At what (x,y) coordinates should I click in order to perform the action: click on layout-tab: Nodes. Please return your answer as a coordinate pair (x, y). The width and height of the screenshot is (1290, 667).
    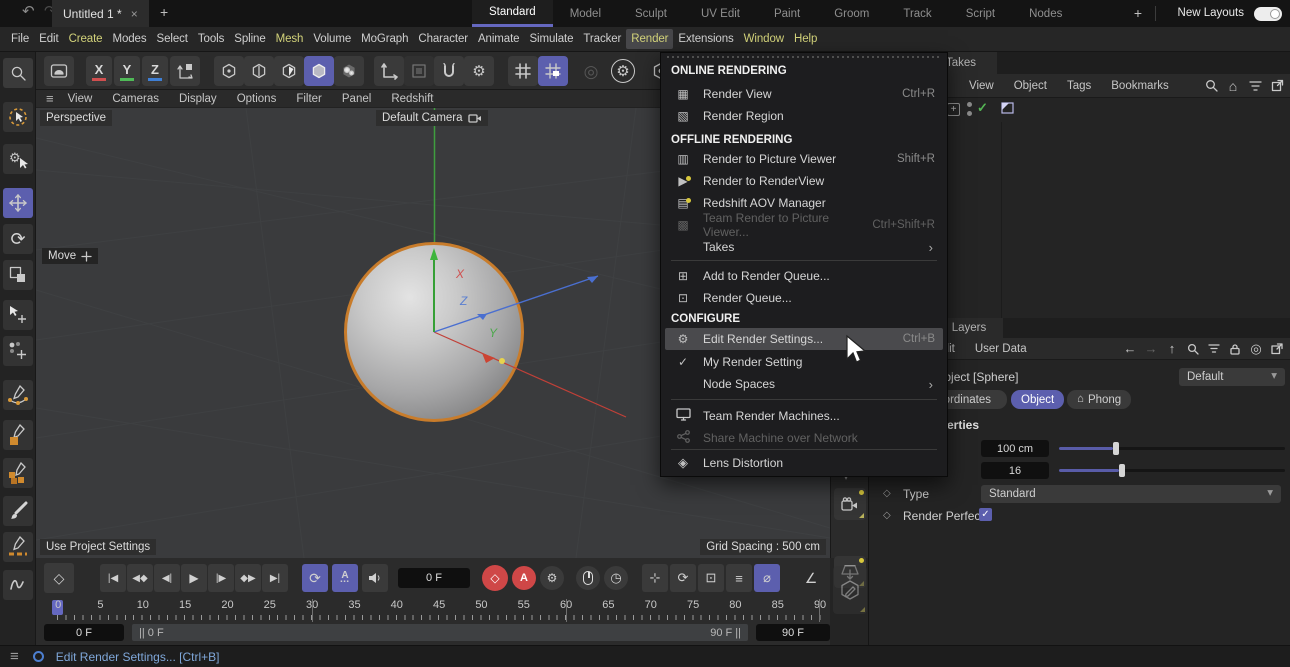
    Looking at the image, I should click on (1045, 13).